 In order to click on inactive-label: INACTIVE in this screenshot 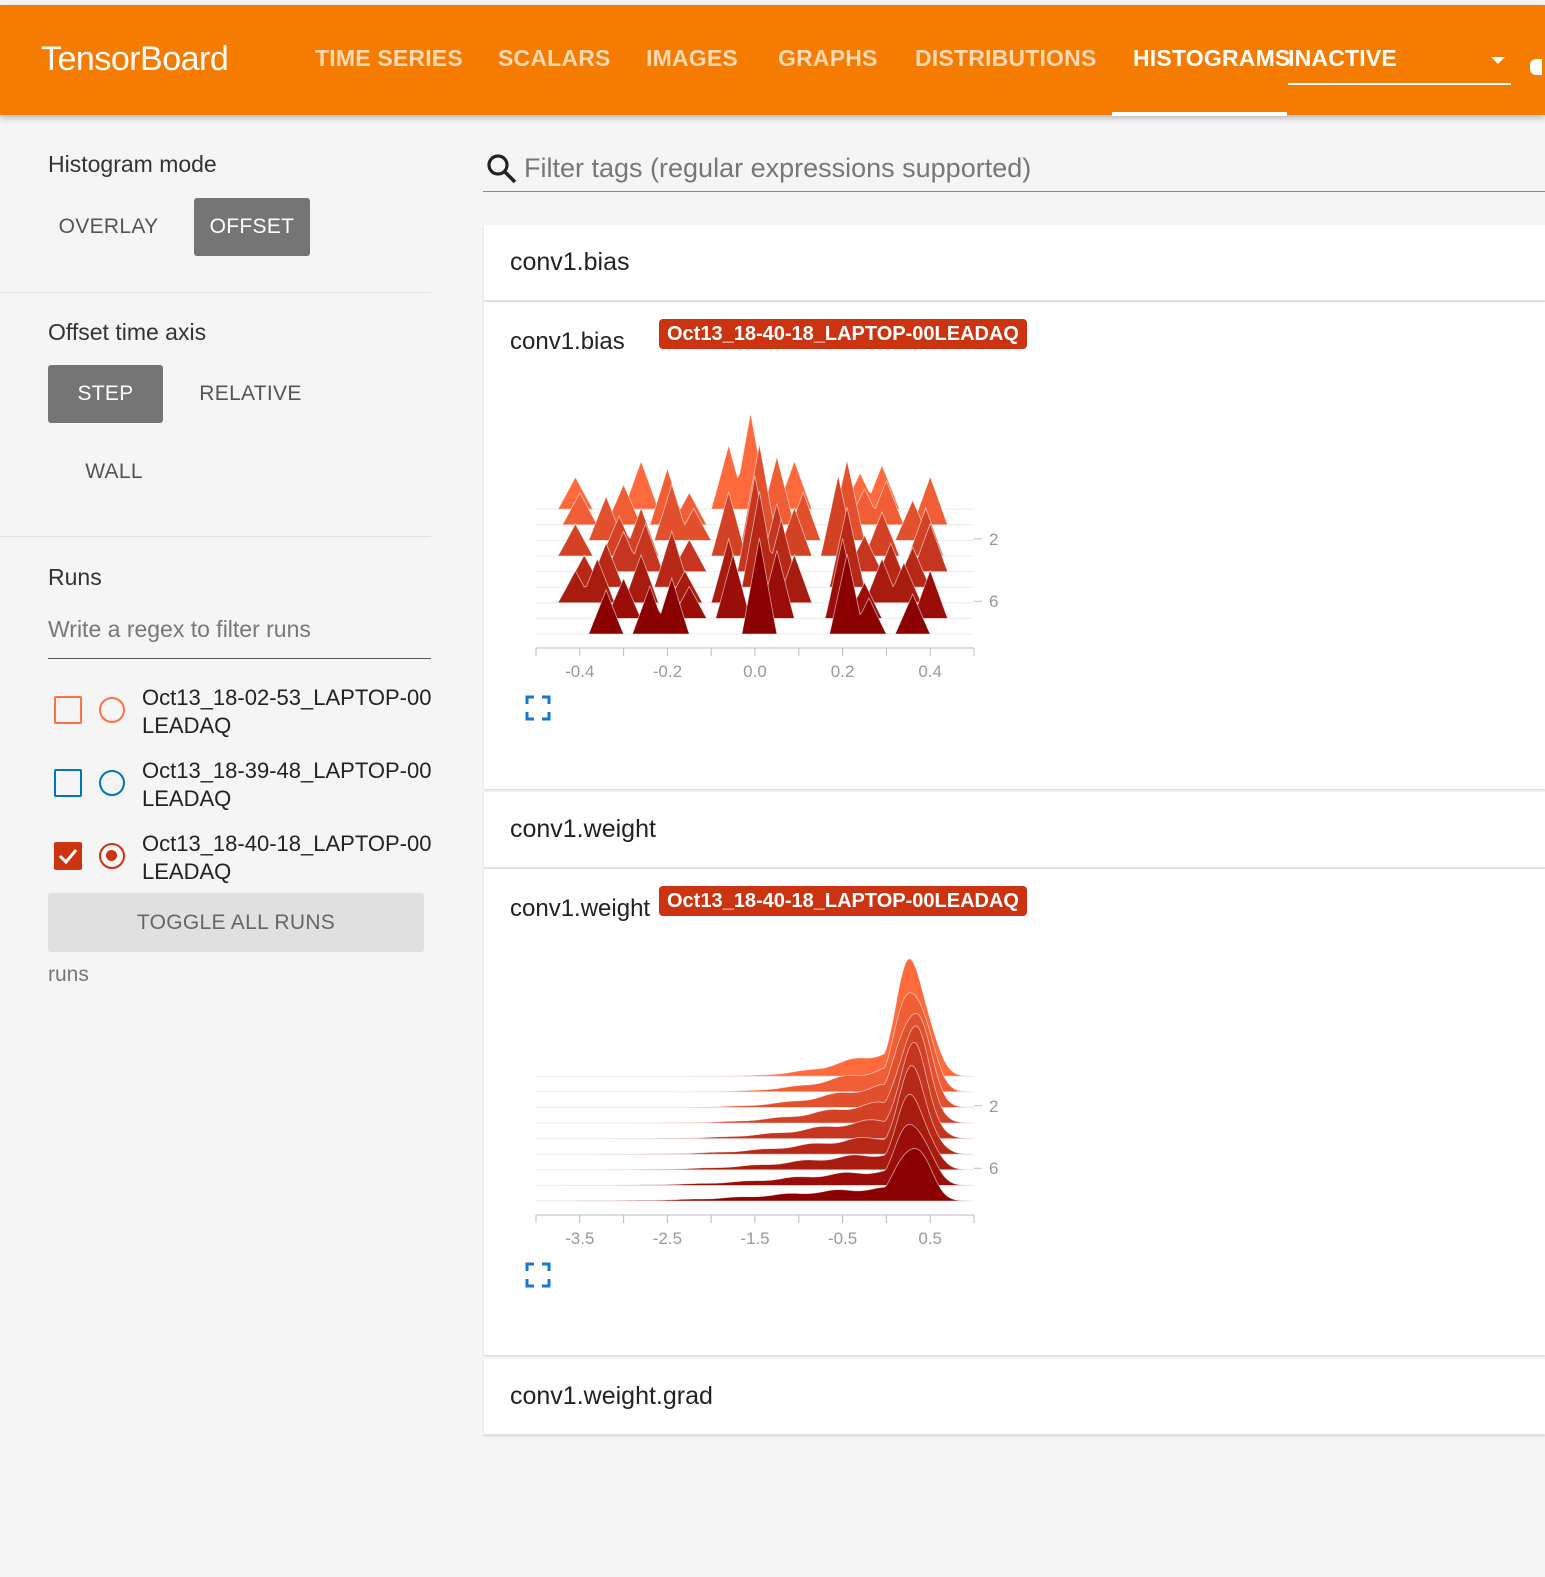, I will do `click(1342, 58)`.